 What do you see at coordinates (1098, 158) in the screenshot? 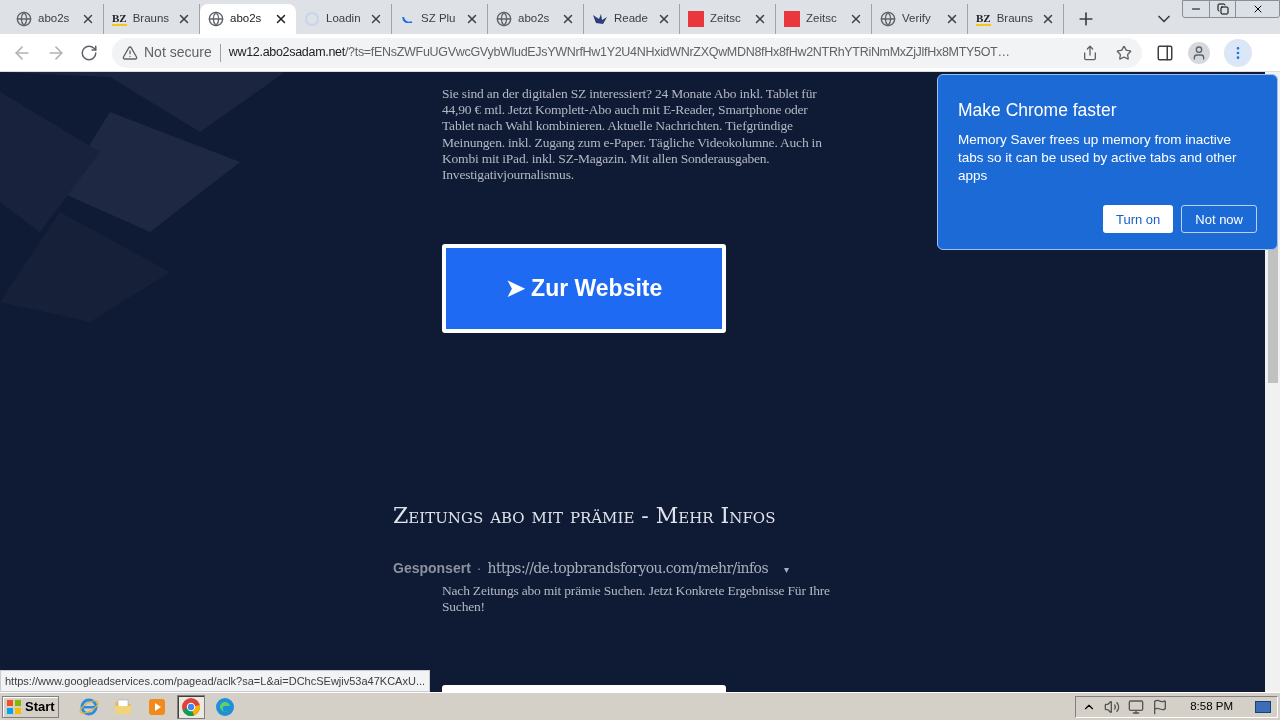
I see `popup-text: Memory Saver frees up memory from inactive tabs so it can be used by active tabs and other apps` at bounding box center [1098, 158].